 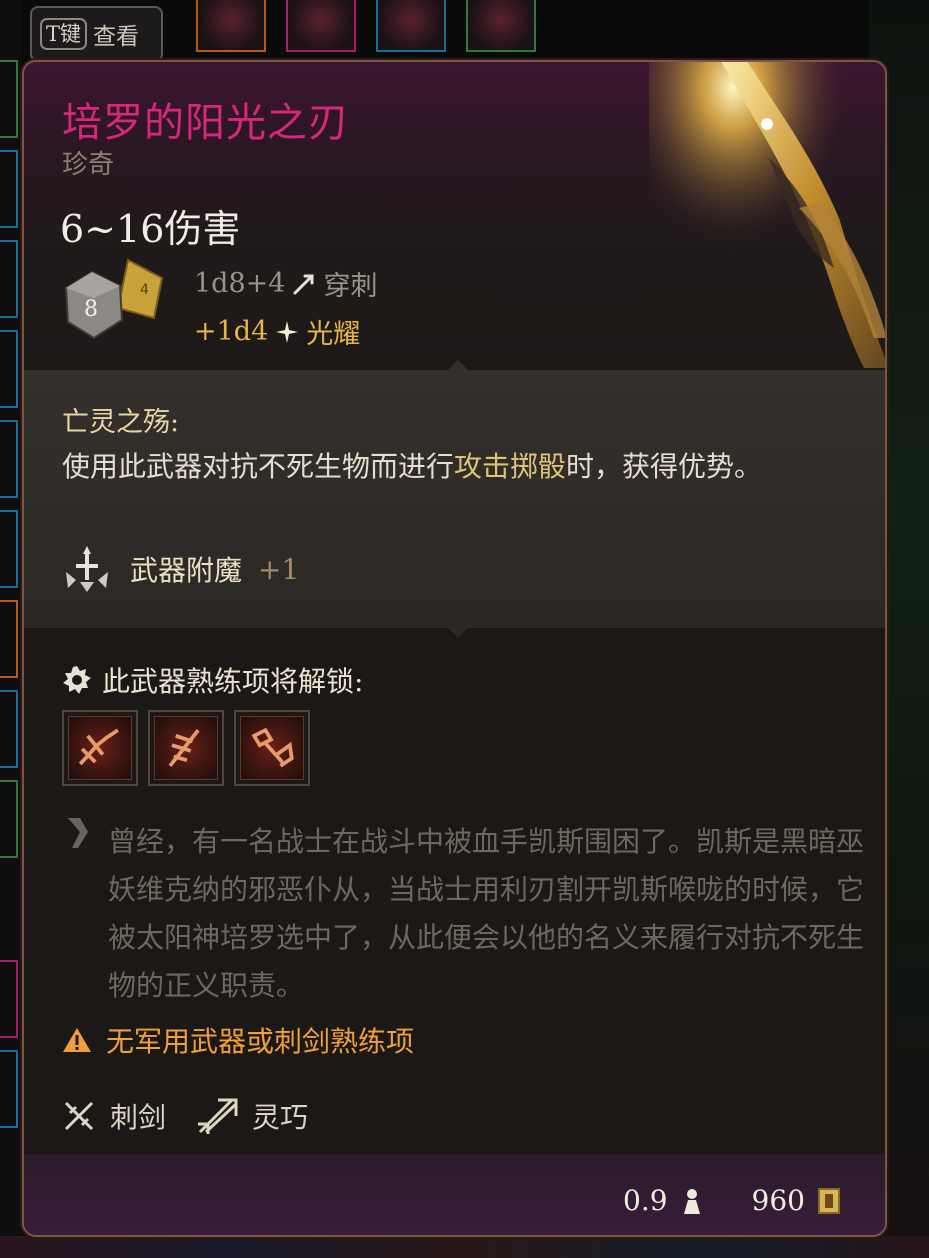 What do you see at coordinates (77, 680) in the screenshot?
I see `proficiency-badge-icon` at bounding box center [77, 680].